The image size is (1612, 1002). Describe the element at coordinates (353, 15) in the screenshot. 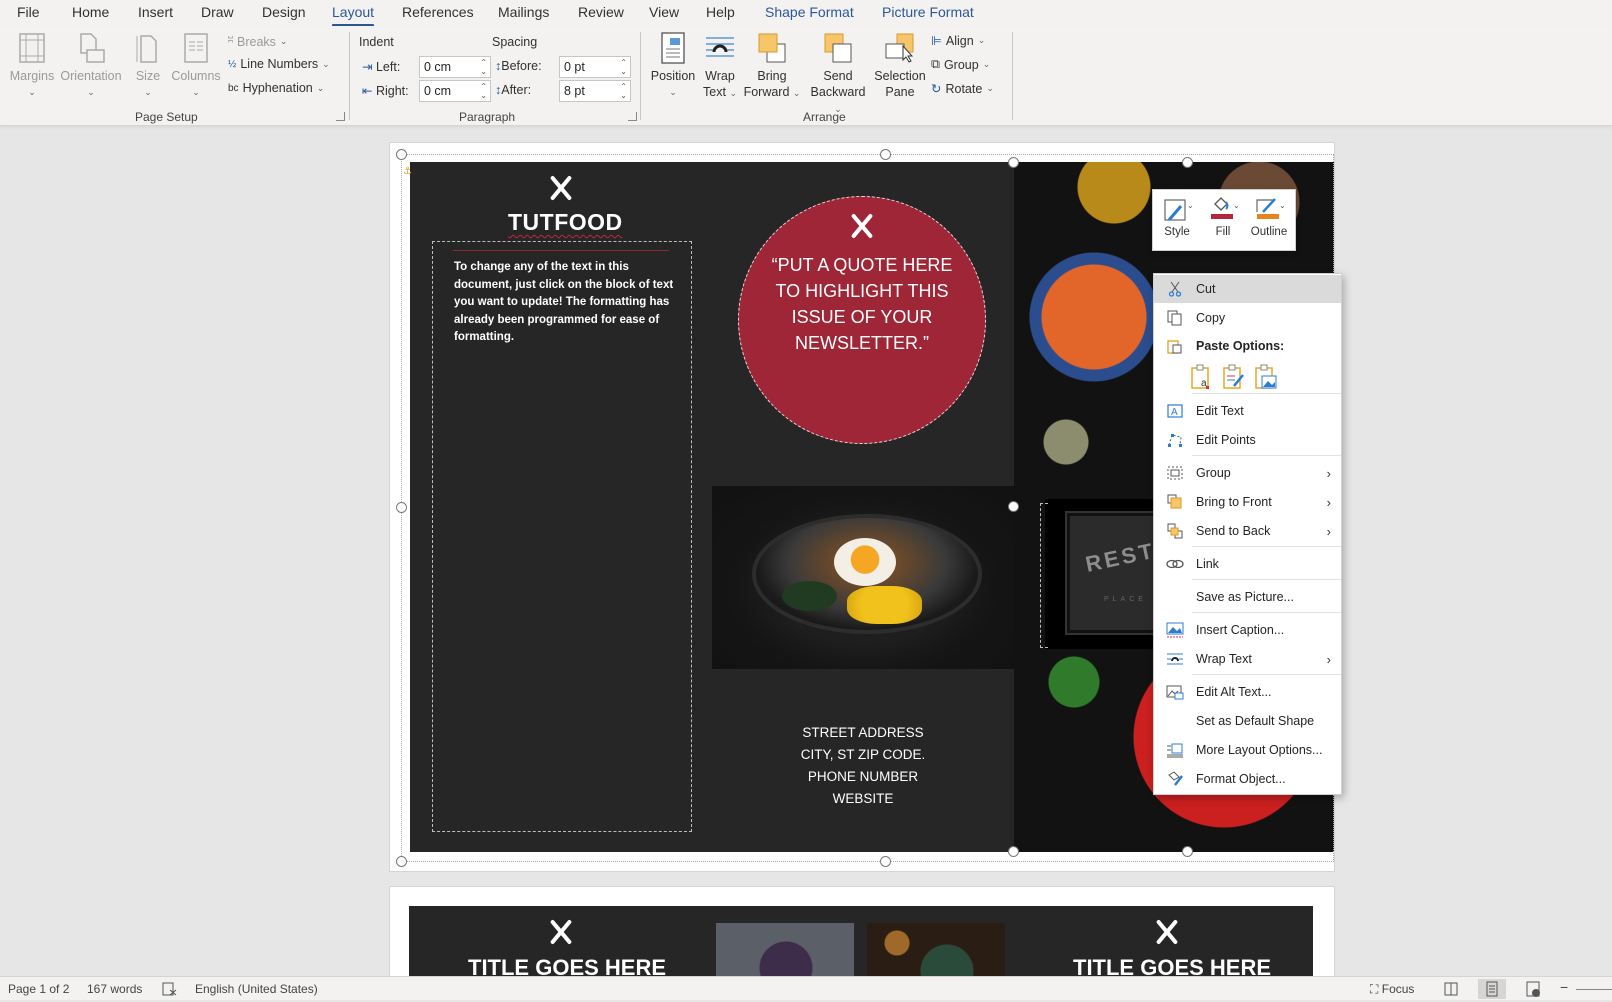

I see `tab-layout: Layout` at that location.